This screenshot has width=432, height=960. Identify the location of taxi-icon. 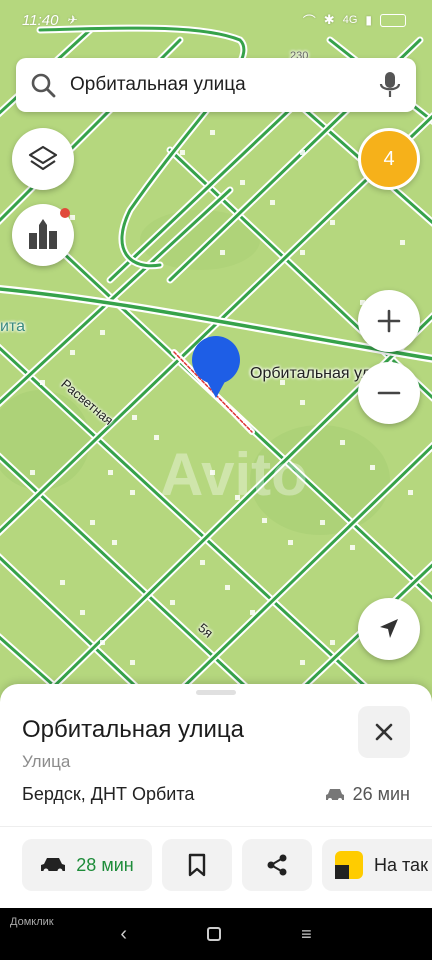
(349, 865).